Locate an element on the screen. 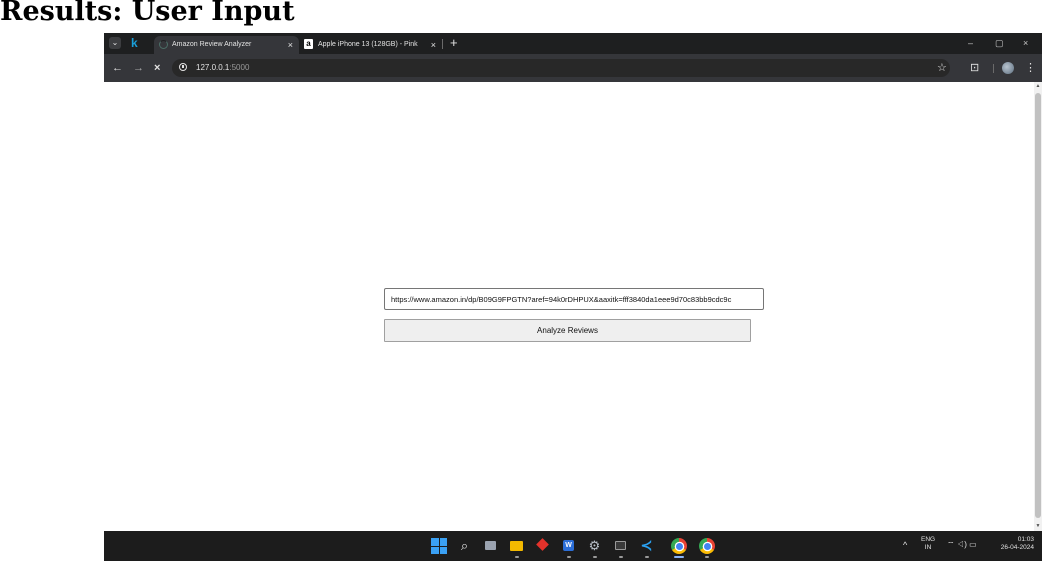 The width and height of the screenshot is (1045, 566). input-language-indicator: ENG IN is located at coordinates (928, 544).